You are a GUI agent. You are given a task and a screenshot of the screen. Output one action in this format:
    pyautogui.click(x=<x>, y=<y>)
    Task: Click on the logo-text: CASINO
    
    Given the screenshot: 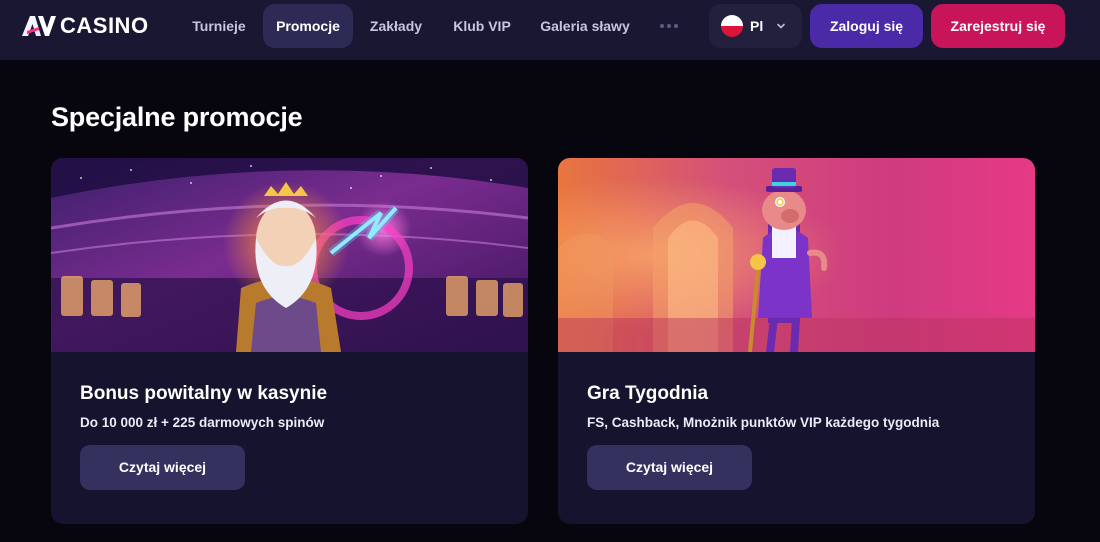 What is the action you would take?
    pyautogui.click(x=104, y=25)
    